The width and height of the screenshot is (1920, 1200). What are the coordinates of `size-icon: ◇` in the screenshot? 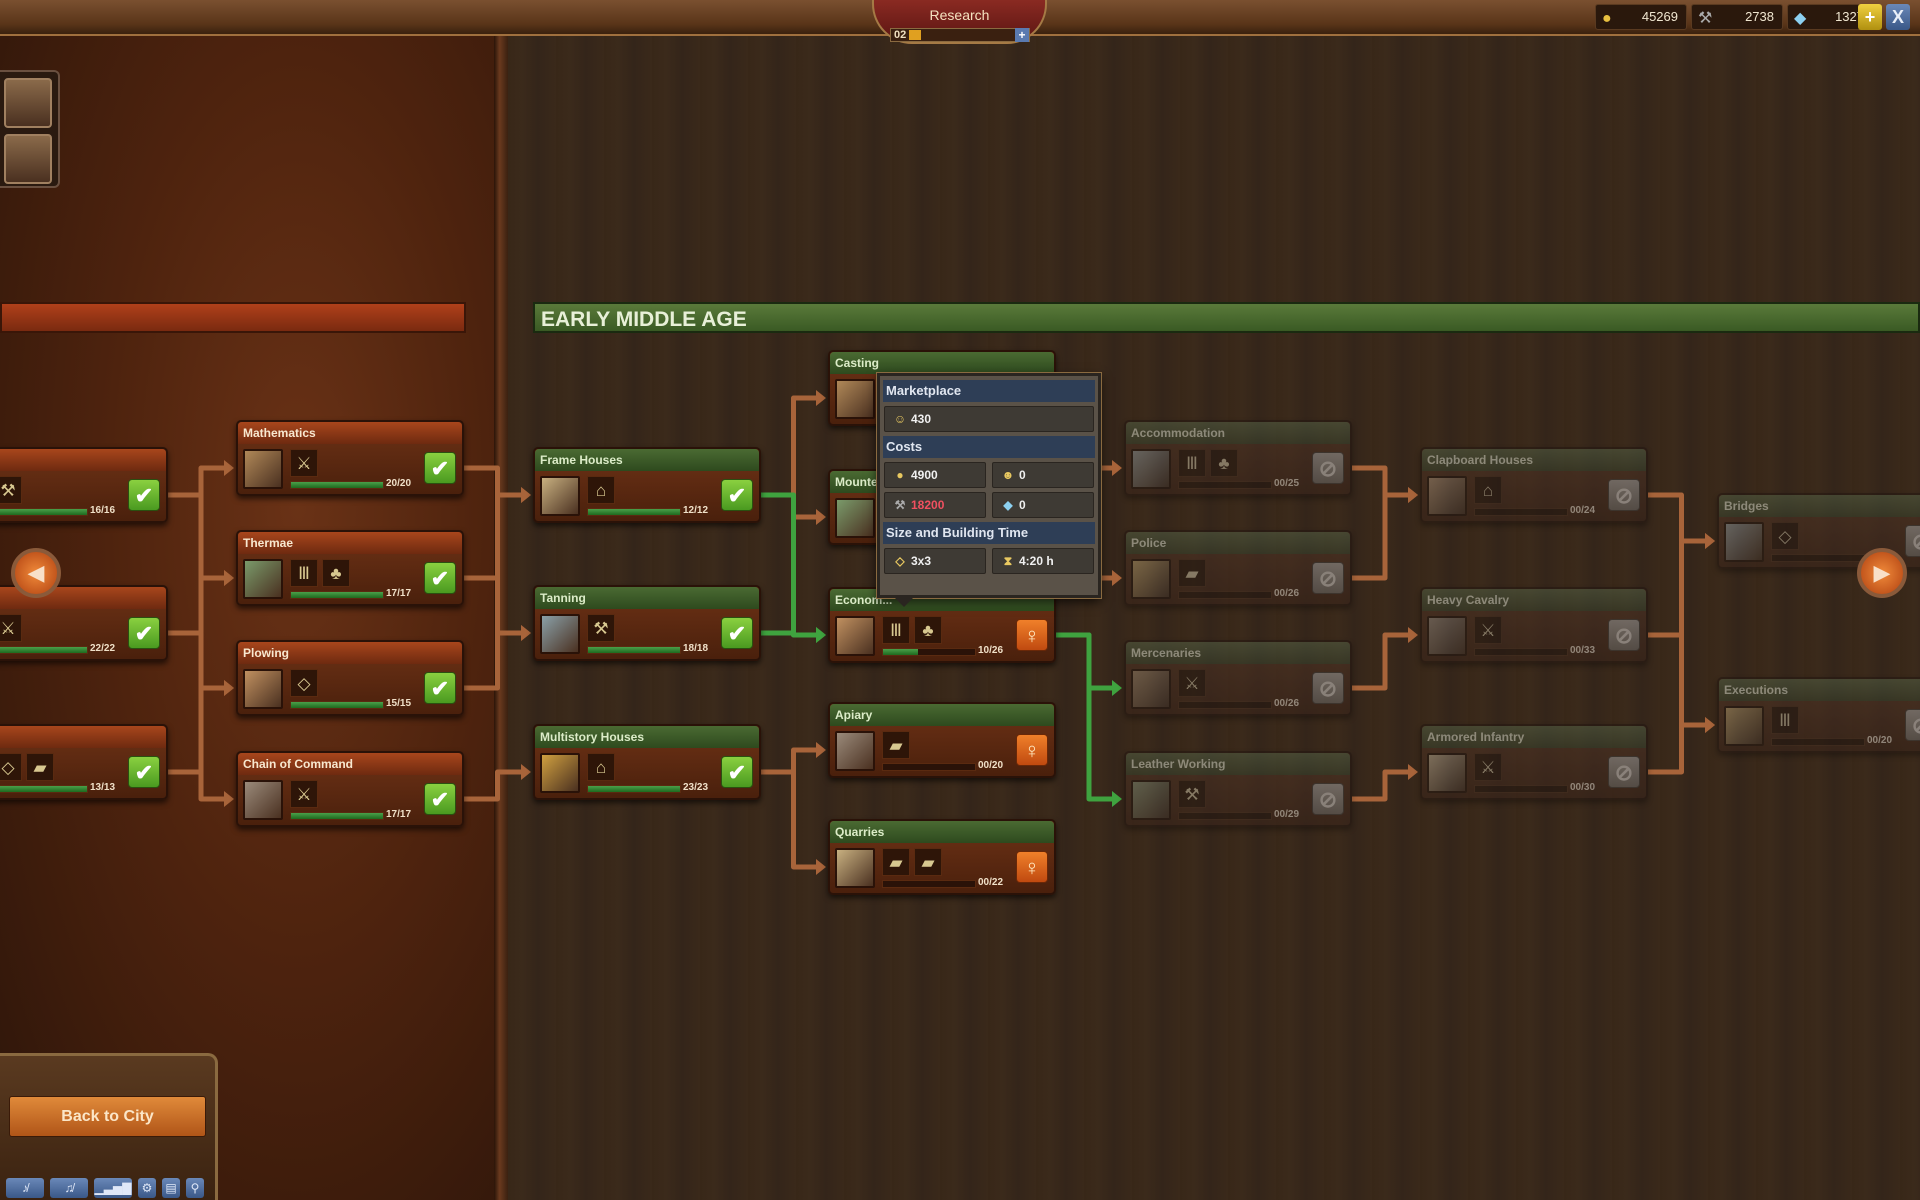 It's located at (900, 561).